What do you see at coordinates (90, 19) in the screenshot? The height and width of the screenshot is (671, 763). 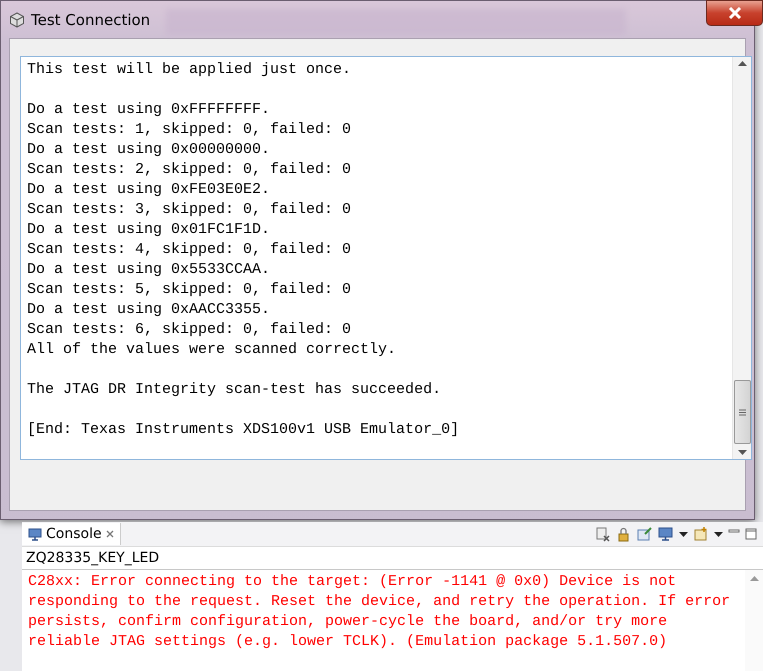 I see `window-title: Test Connection` at bounding box center [90, 19].